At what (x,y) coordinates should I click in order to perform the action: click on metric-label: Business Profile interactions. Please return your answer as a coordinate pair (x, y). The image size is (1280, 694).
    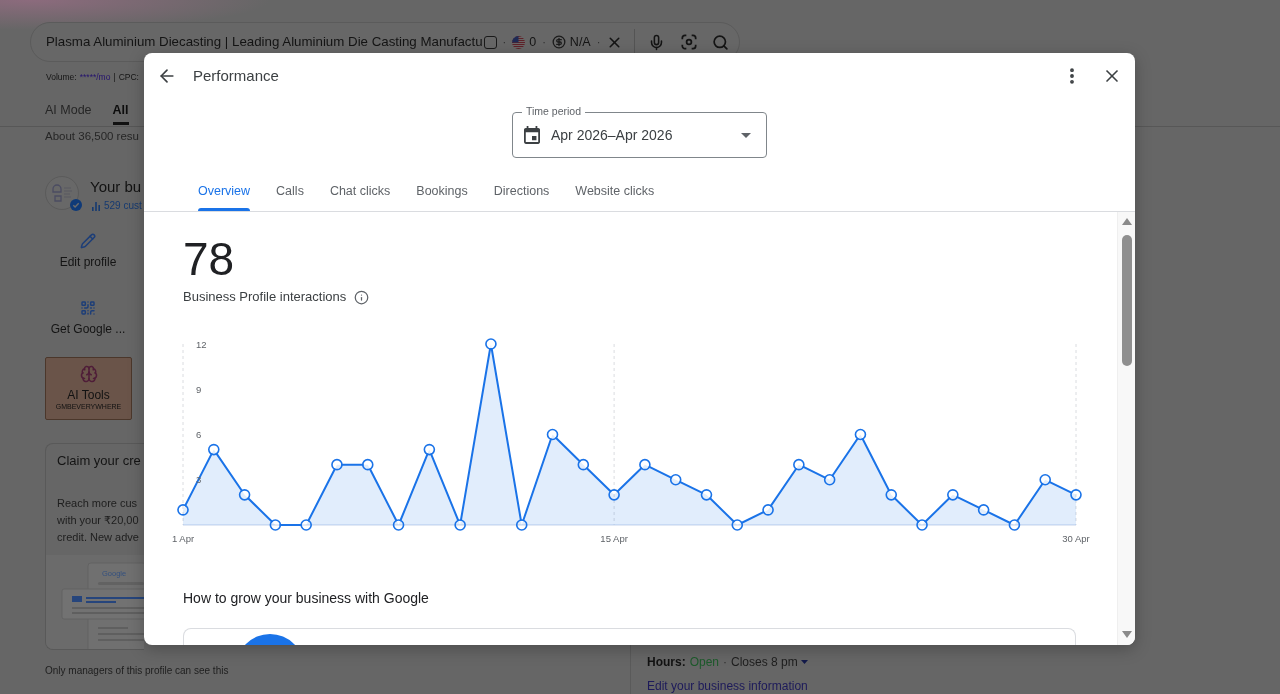
    Looking at the image, I should click on (265, 297).